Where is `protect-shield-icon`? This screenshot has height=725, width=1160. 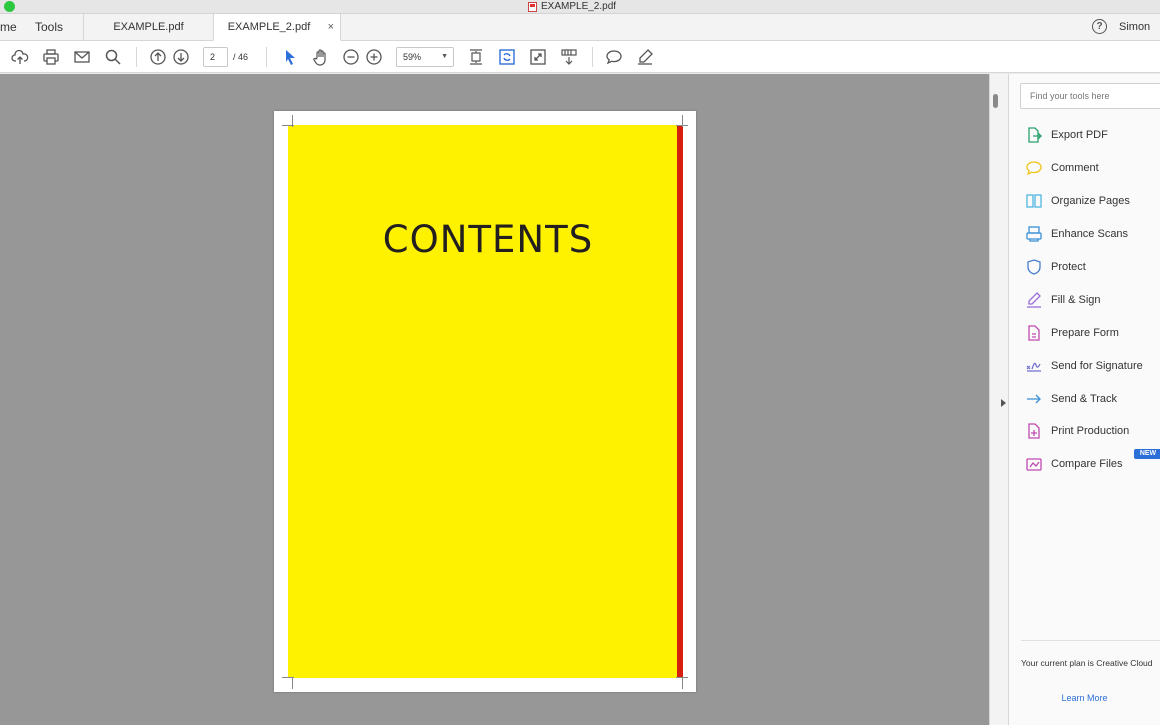
protect-shield-icon is located at coordinates (1034, 267).